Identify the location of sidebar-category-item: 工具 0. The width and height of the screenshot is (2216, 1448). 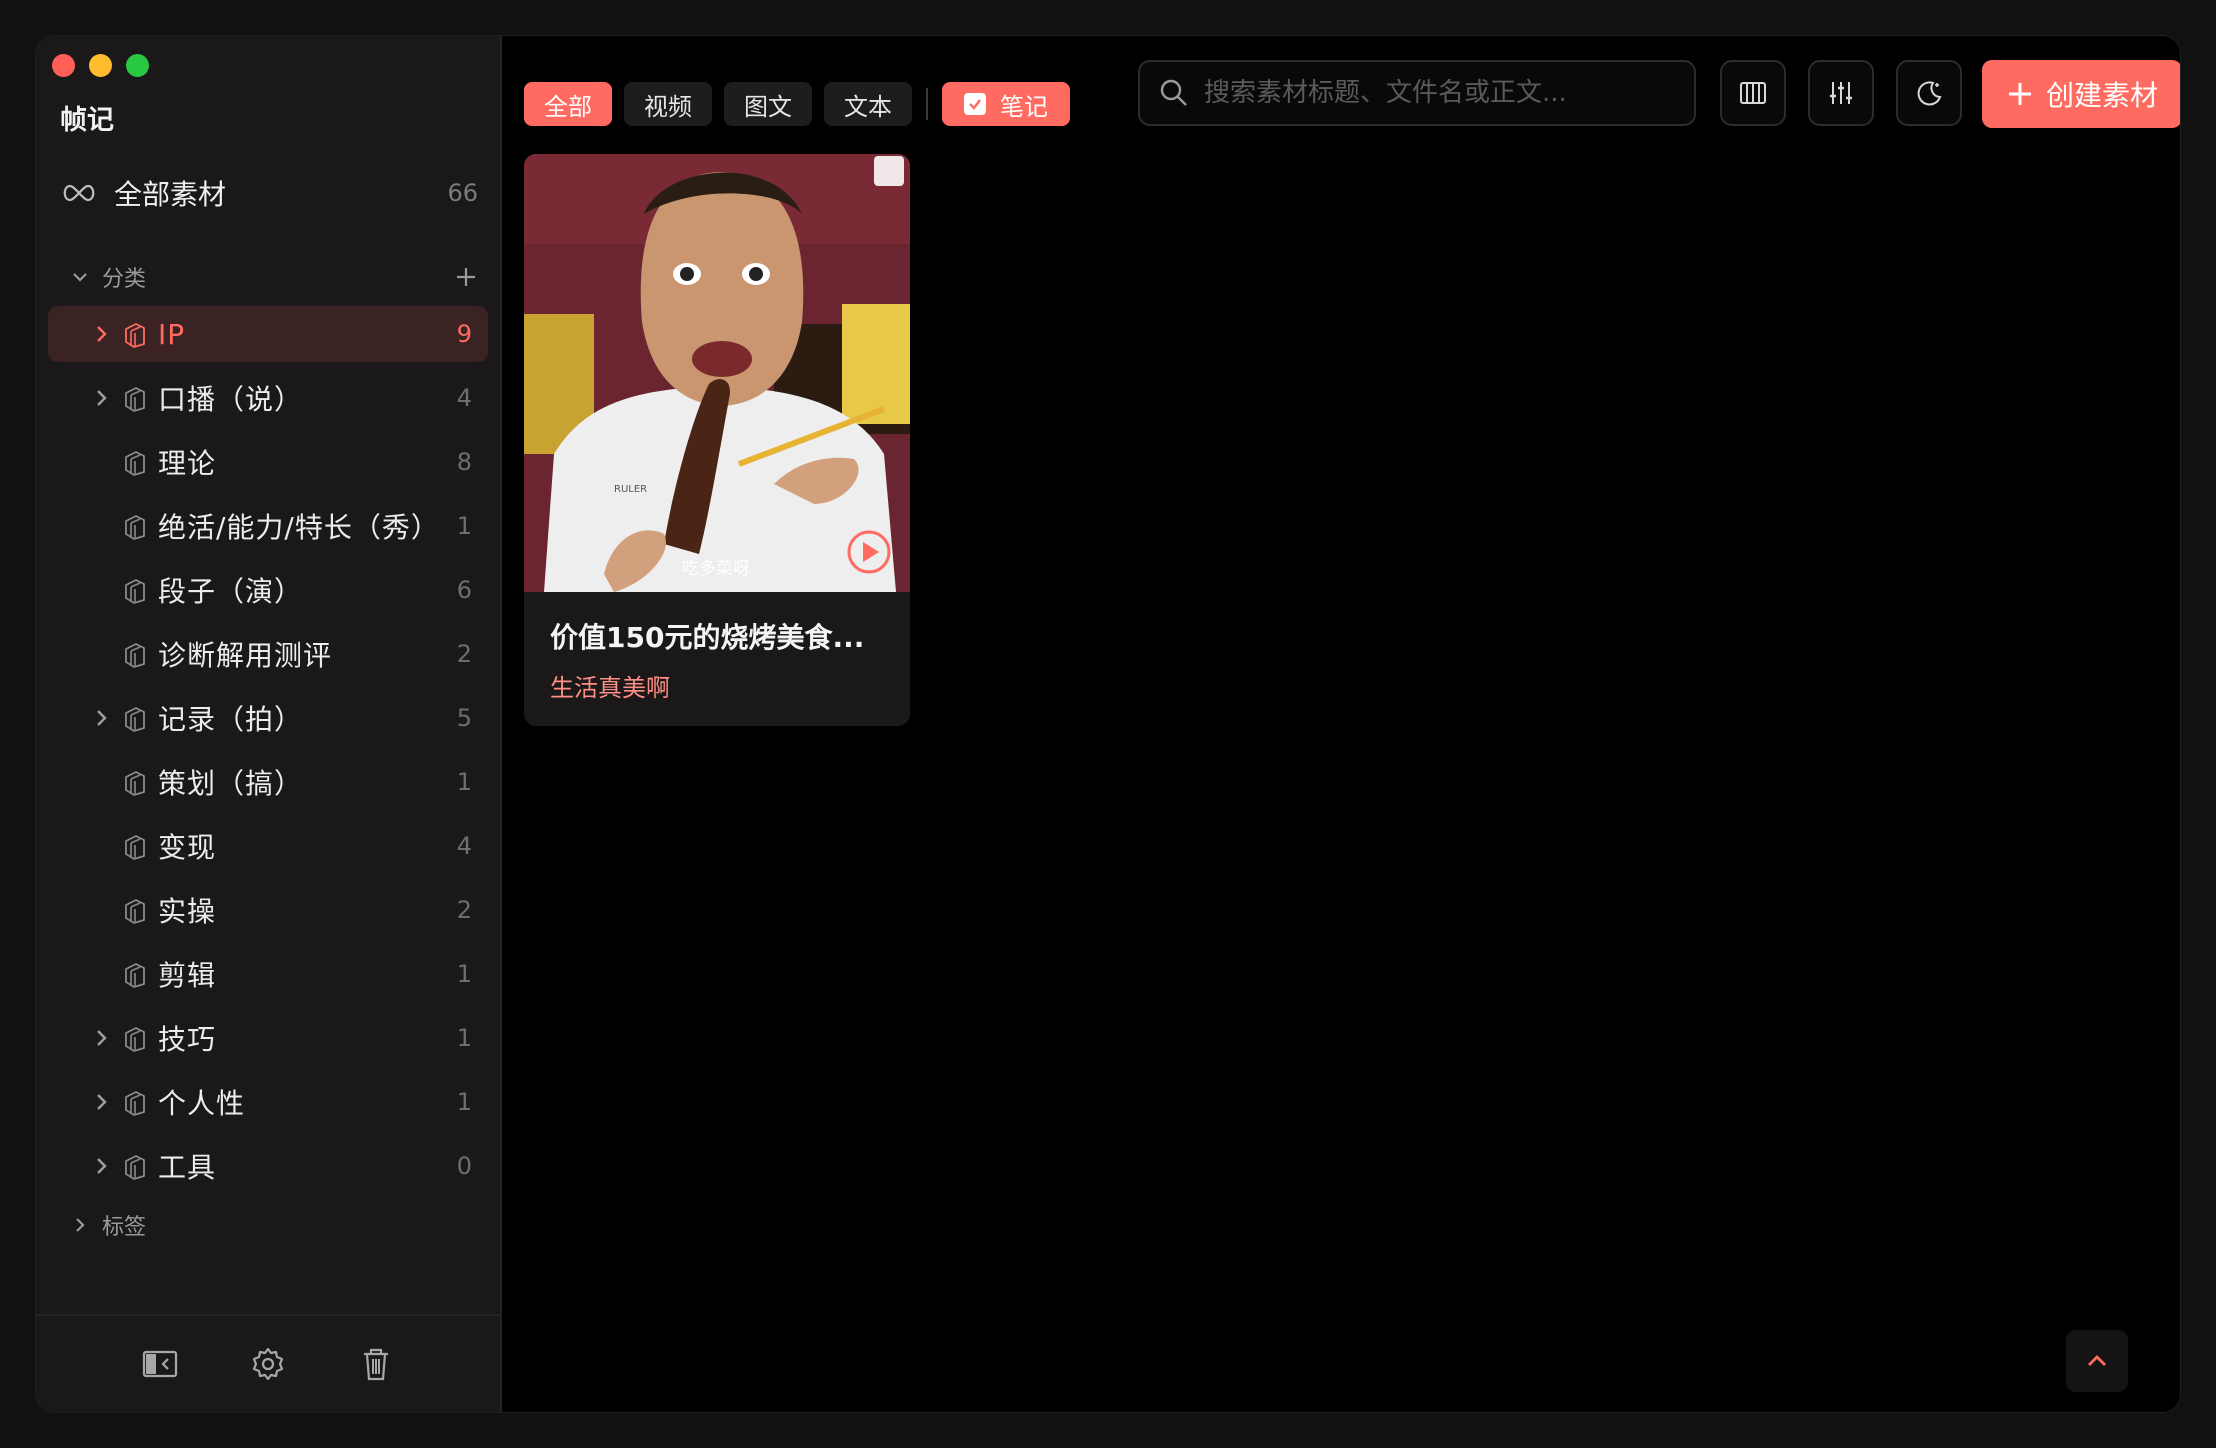
(268, 1166).